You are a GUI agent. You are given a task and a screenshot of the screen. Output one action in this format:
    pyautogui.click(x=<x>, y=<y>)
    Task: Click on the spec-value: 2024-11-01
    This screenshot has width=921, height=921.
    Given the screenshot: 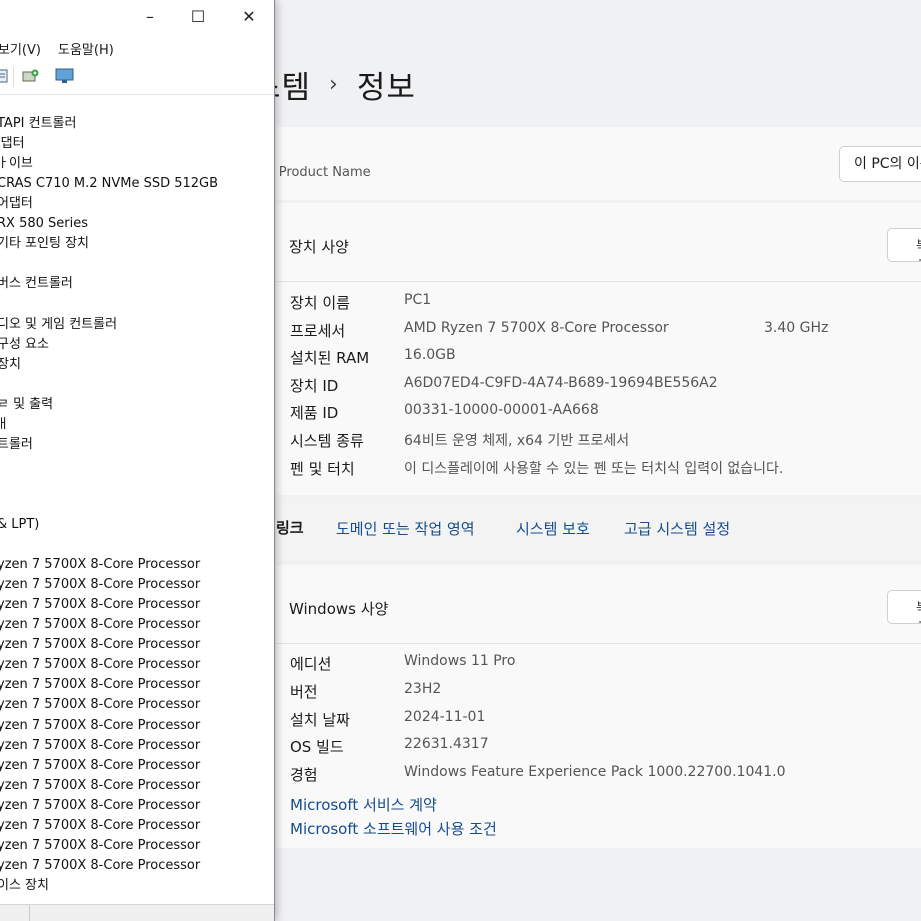 What is the action you would take?
    pyautogui.click(x=444, y=717)
    